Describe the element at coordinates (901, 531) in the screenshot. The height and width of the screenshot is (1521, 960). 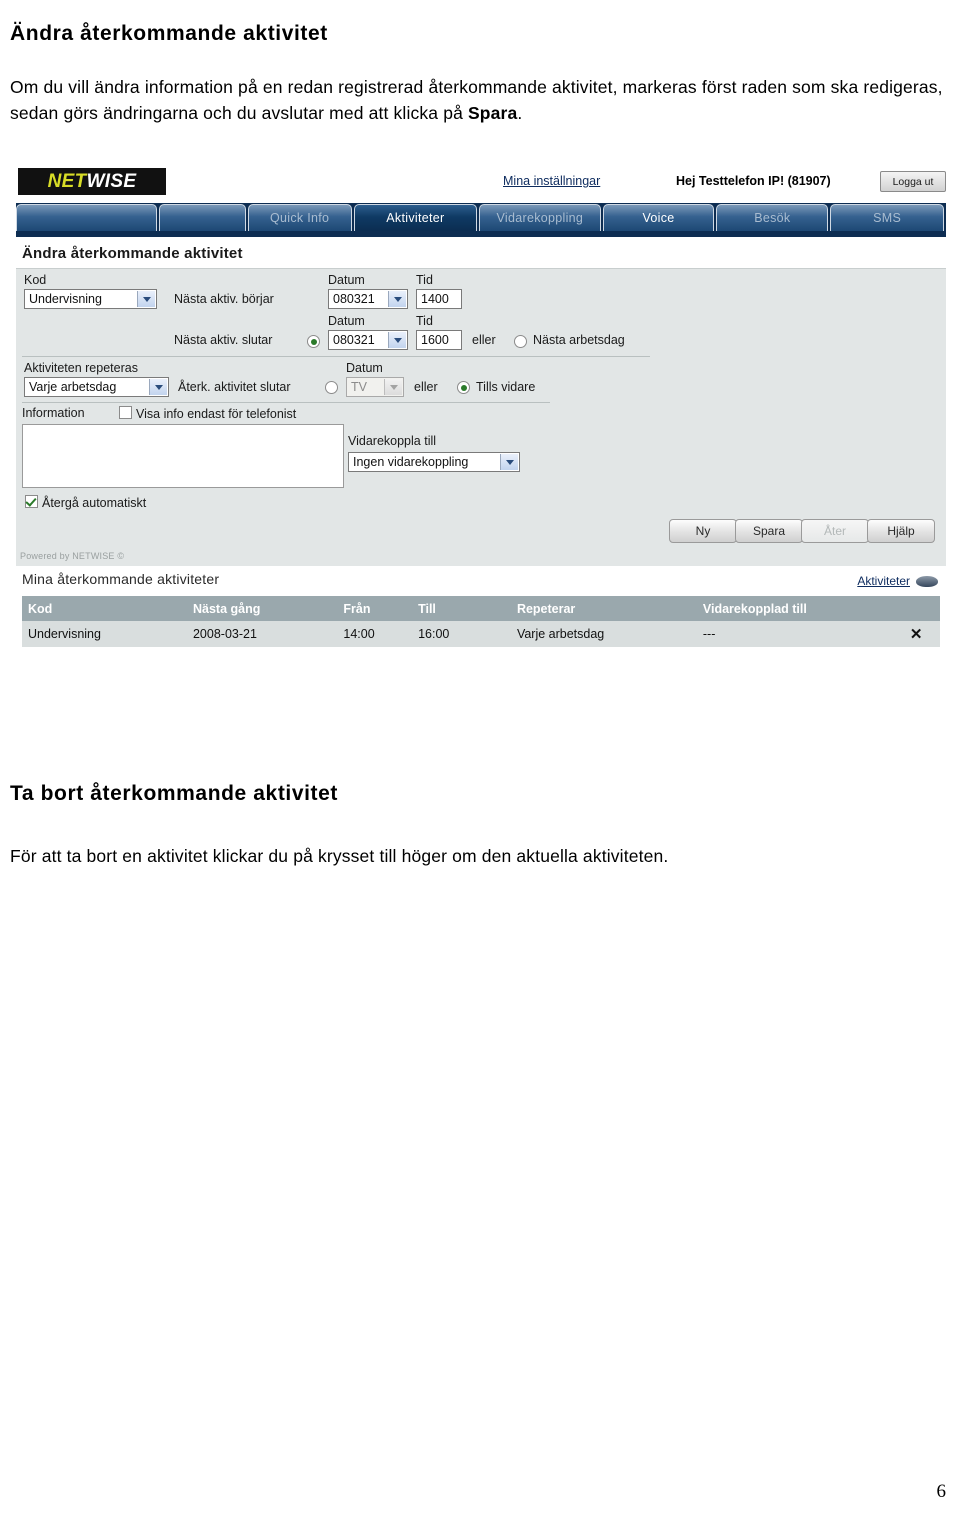
I see `help-button: Hjälp` at that location.